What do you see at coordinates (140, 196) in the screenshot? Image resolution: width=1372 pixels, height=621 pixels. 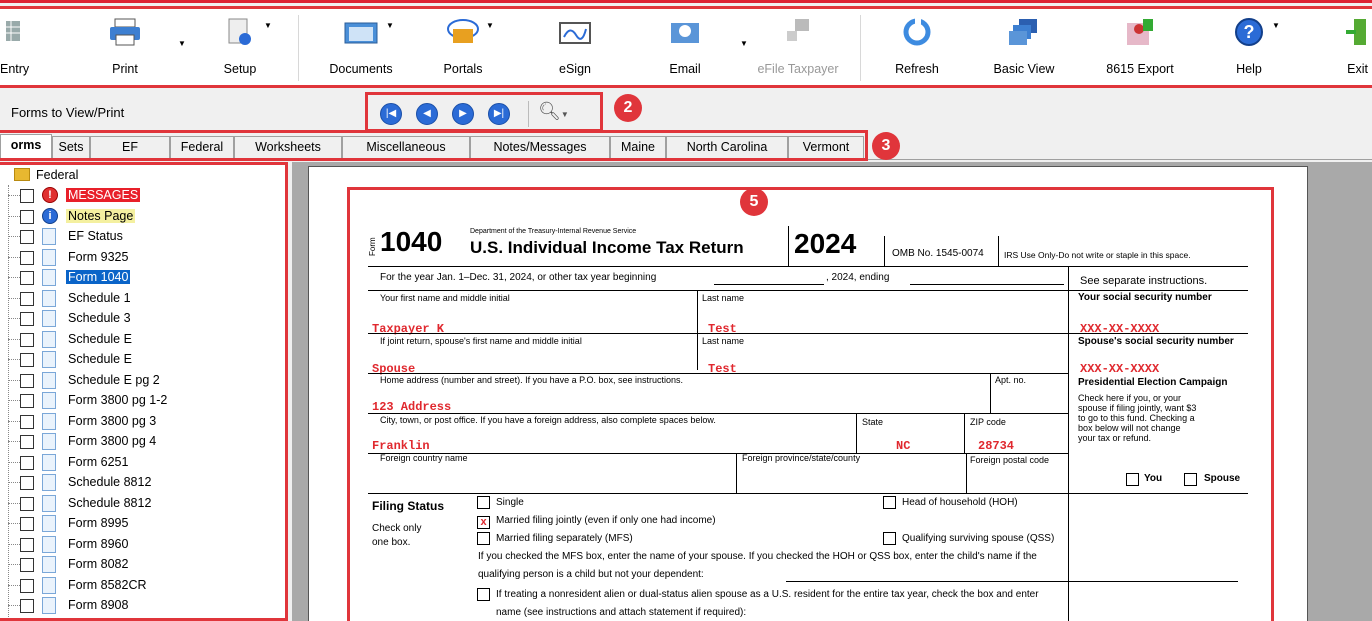 I see `tree-item: ! MESSAGES` at bounding box center [140, 196].